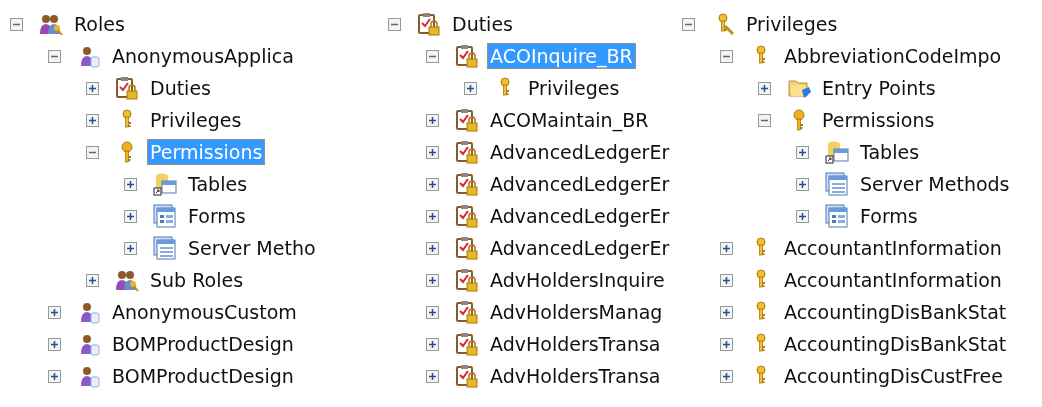 The height and width of the screenshot is (407, 1042). What do you see at coordinates (935, 184) in the screenshot?
I see `tree-item: Server Methods` at bounding box center [935, 184].